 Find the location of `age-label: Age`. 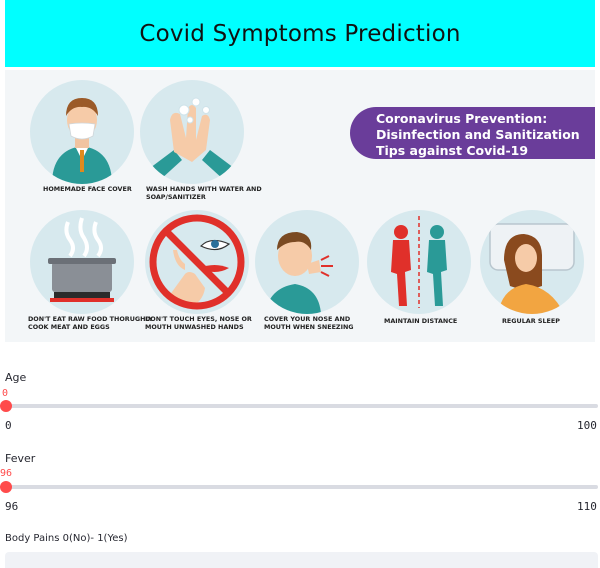

age-label: Age is located at coordinates (16, 377).